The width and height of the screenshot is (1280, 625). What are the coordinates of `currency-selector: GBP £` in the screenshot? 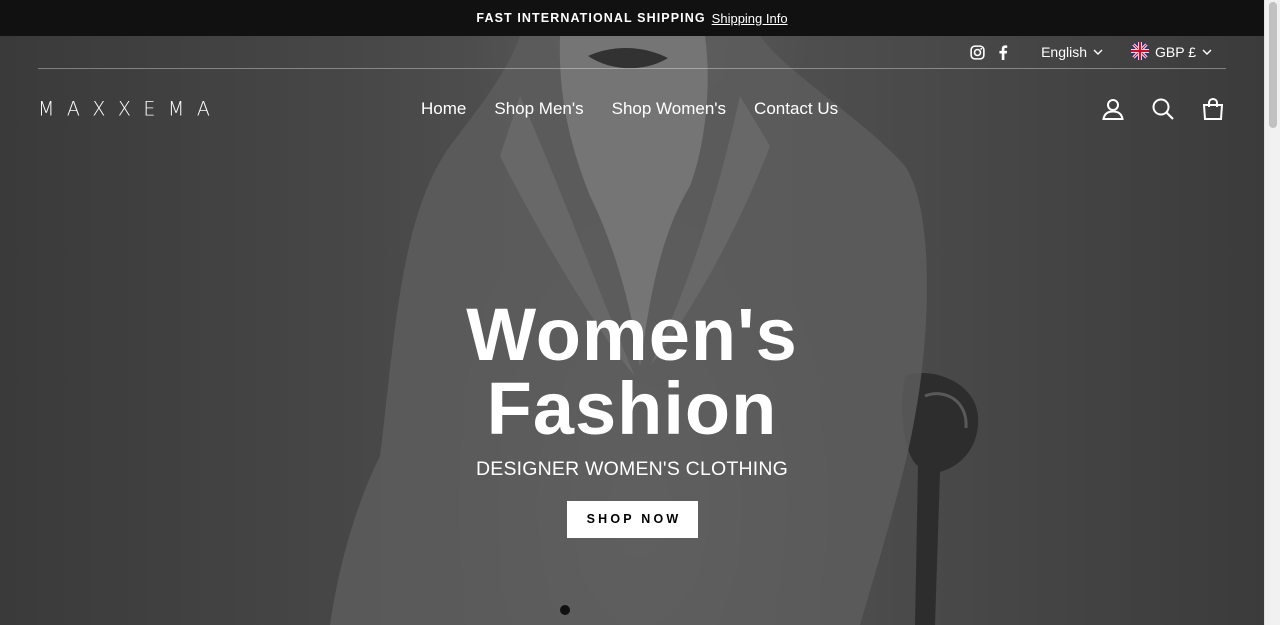 It's located at (1171, 52).